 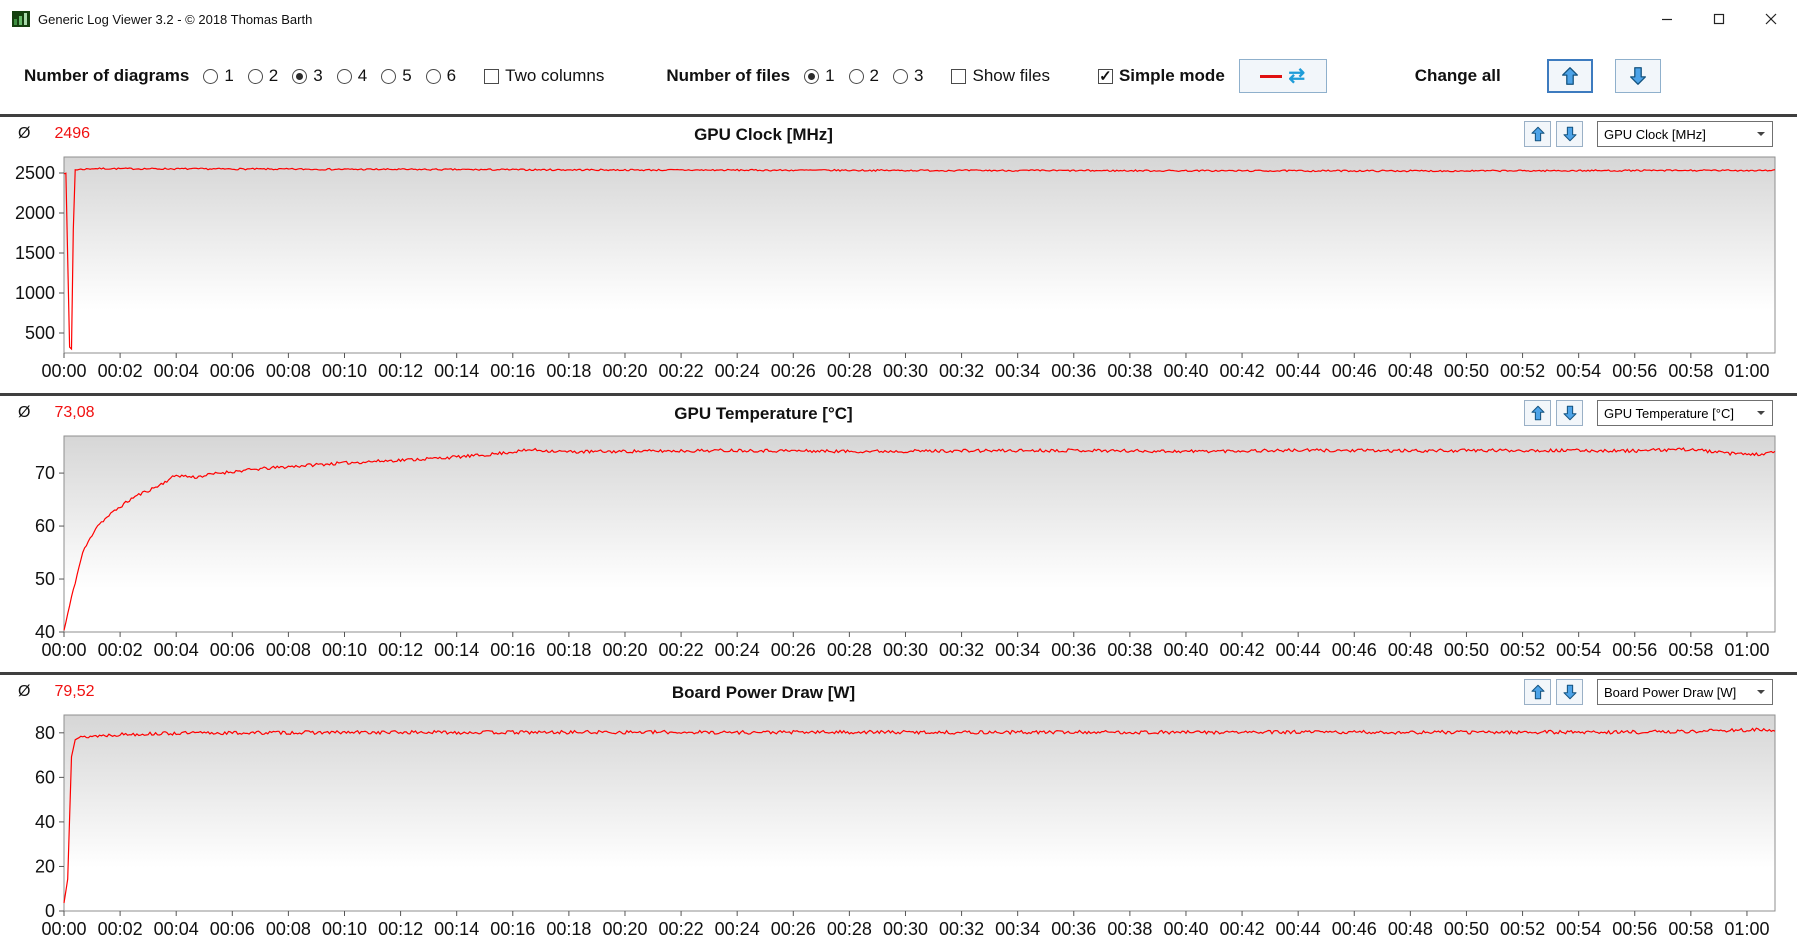 What do you see at coordinates (1771, 19) in the screenshot?
I see `close-button` at bounding box center [1771, 19].